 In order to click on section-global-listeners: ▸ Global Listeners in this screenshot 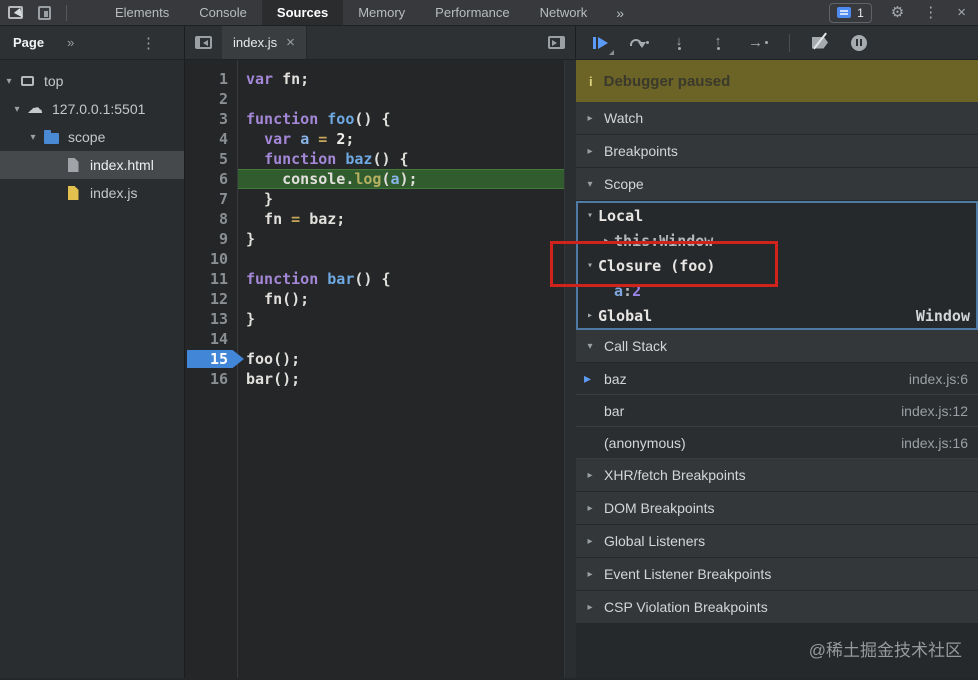, I will do `click(777, 541)`.